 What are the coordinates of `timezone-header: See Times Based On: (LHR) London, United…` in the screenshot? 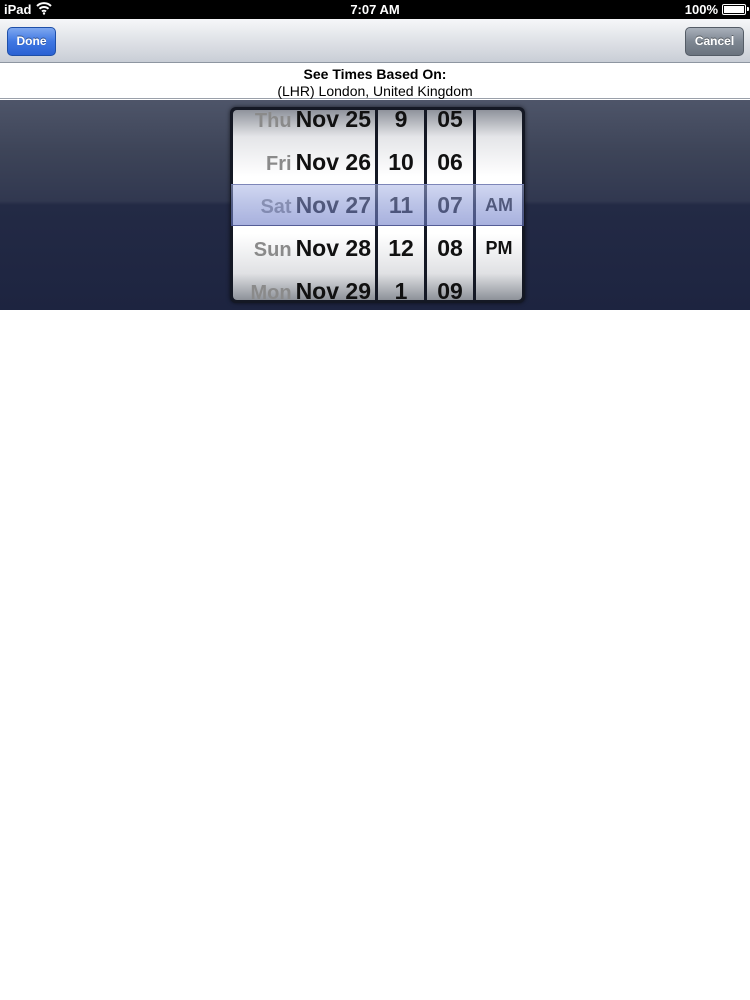 It's located at (375, 81).